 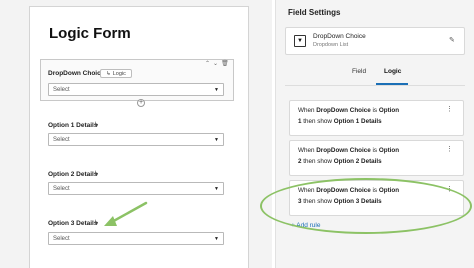 I want to click on edit-icon: ✎, so click(x=452, y=40).